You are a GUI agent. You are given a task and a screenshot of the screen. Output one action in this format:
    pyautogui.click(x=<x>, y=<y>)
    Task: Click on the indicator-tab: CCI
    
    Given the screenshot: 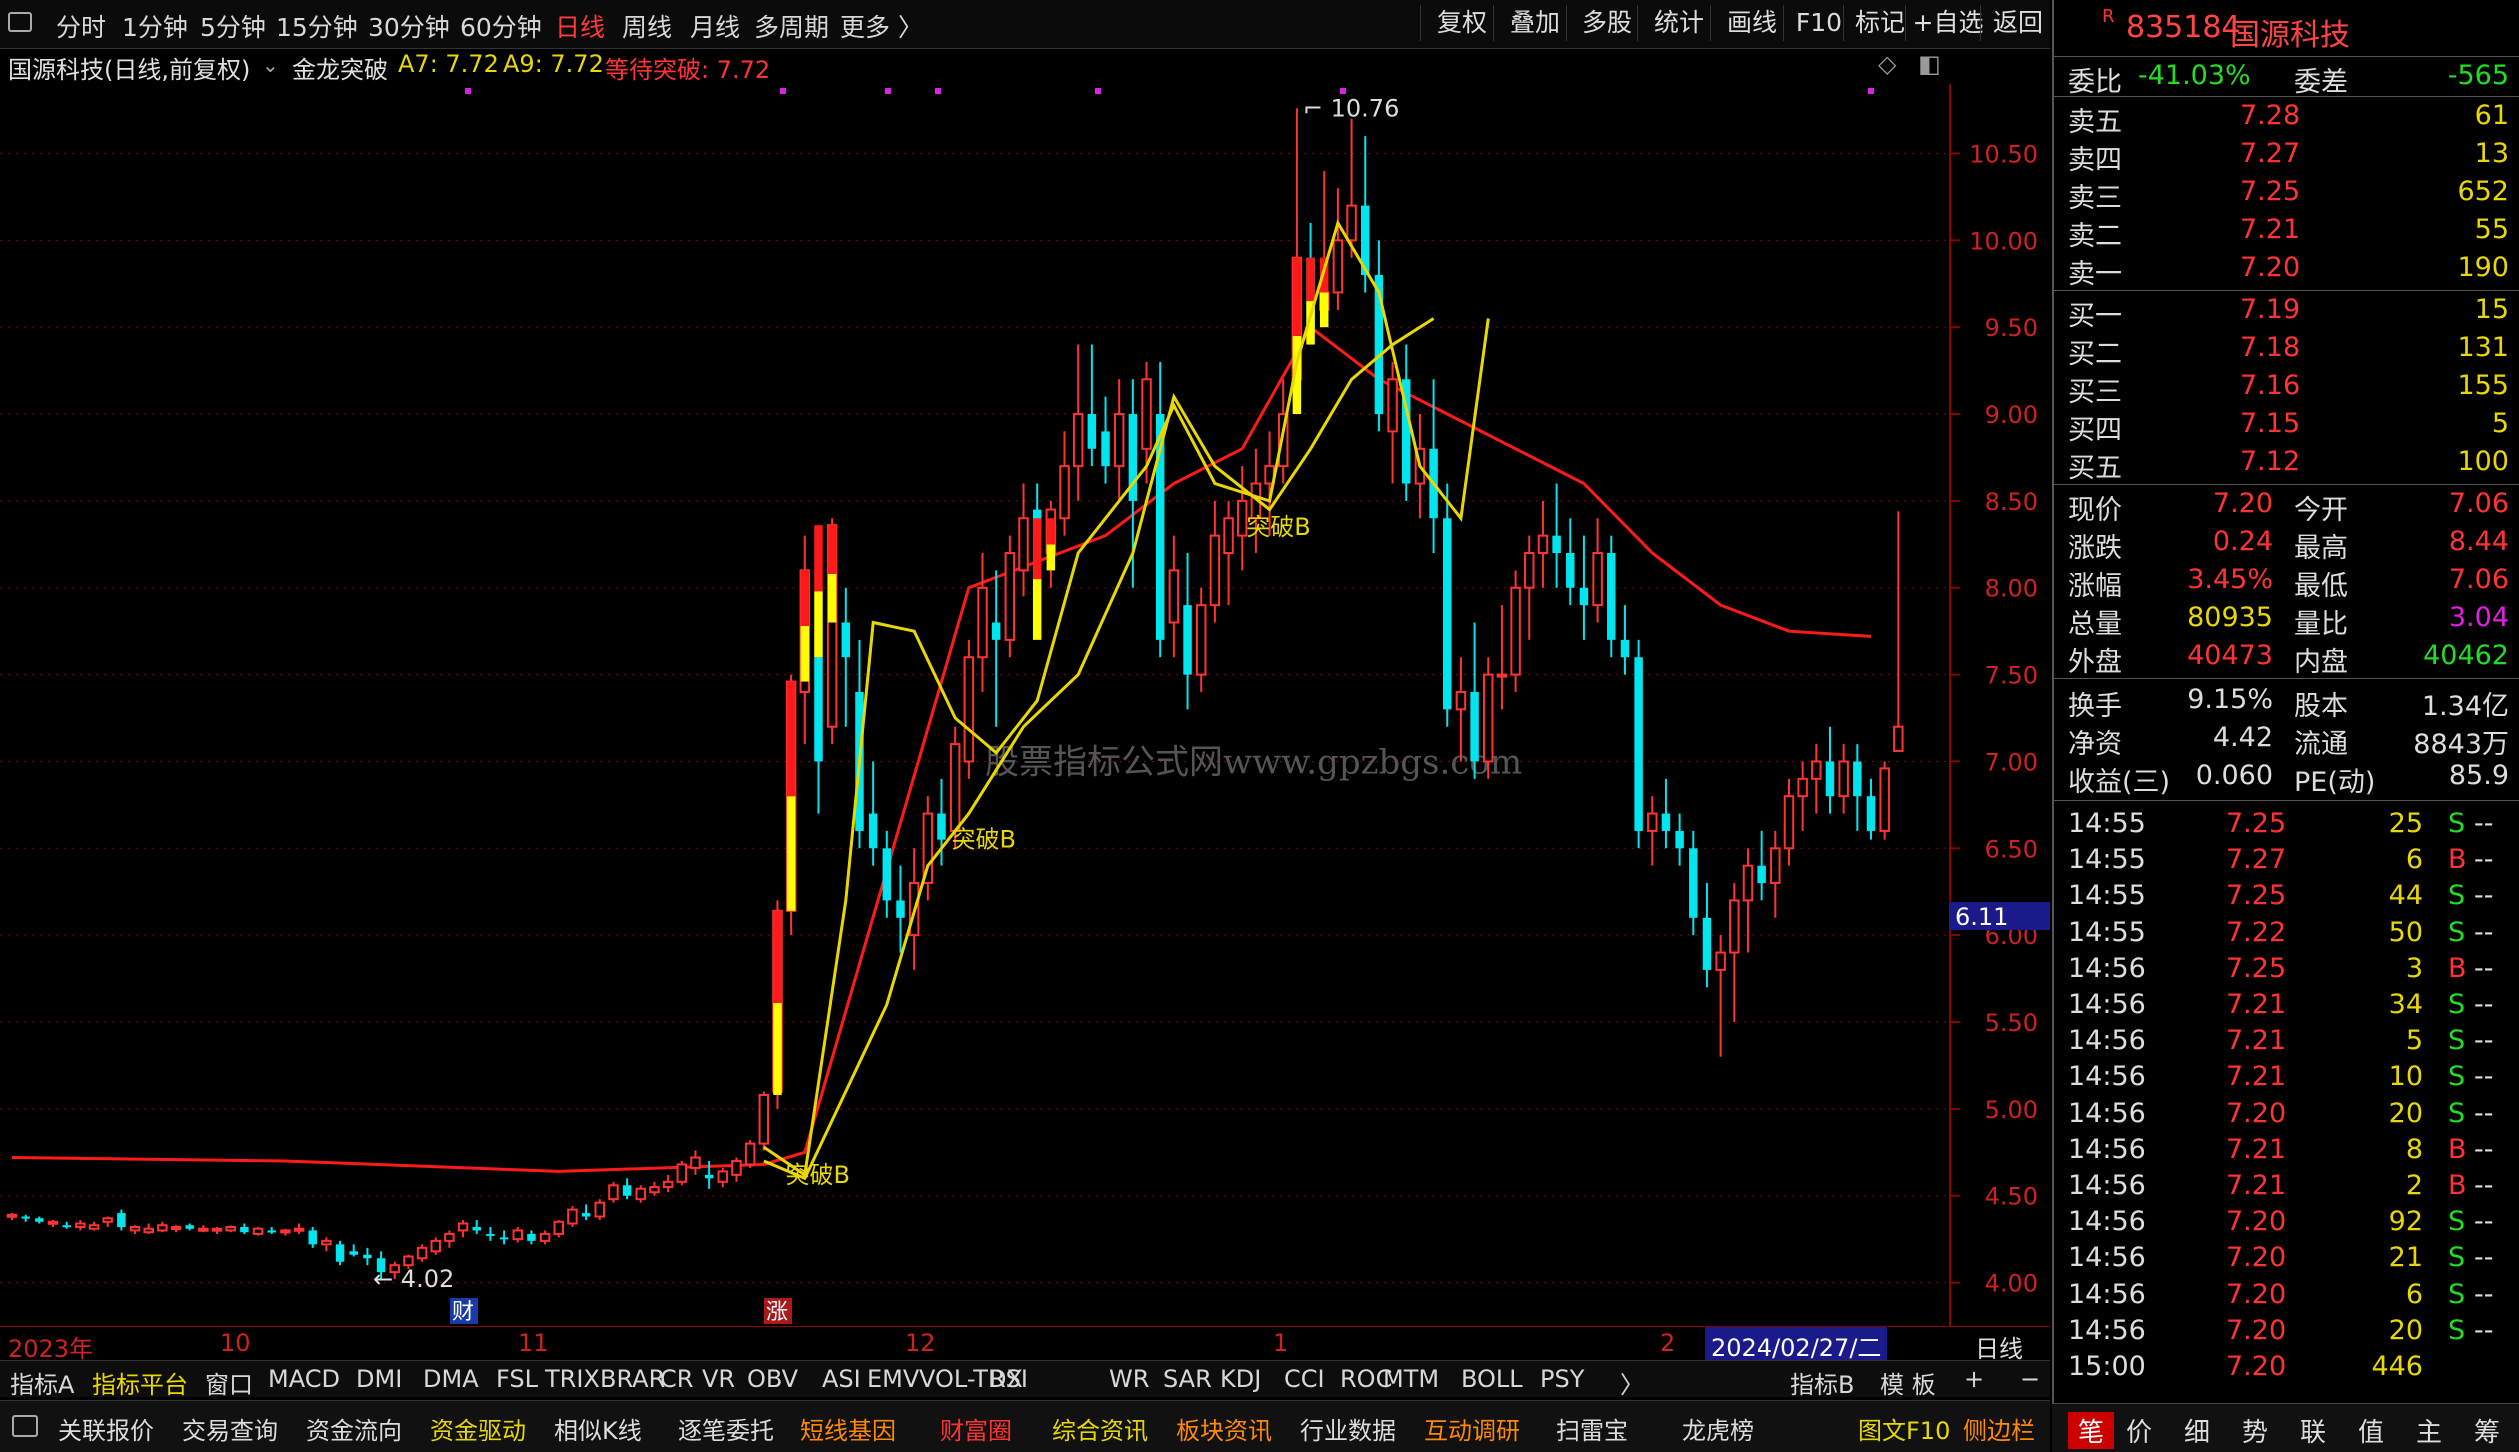 What is the action you would take?
    pyautogui.click(x=1304, y=1379)
    